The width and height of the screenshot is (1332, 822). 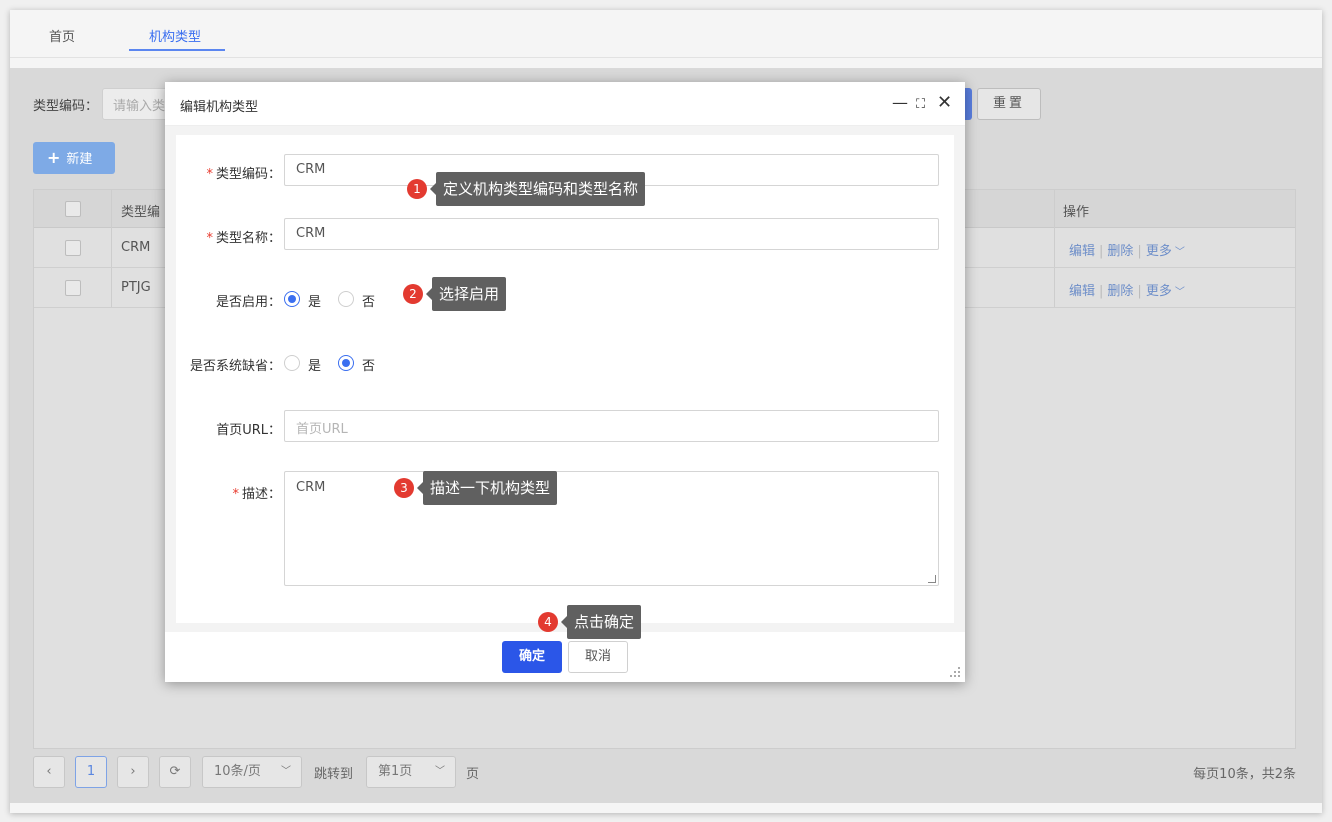 What do you see at coordinates (311, 487) in the screenshot?
I see `description-value: CRM` at bounding box center [311, 487].